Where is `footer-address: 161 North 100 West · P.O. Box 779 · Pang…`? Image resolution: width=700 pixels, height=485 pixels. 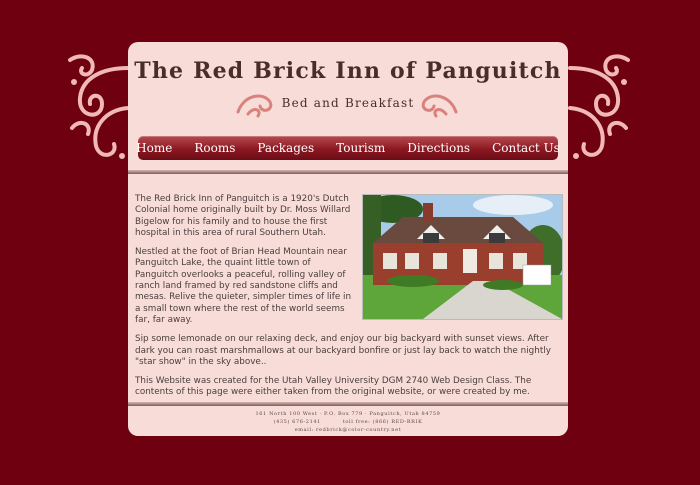 footer-address: 161 North 100 West · P.O. Box 779 · Pang… is located at coordinates (348, 414).